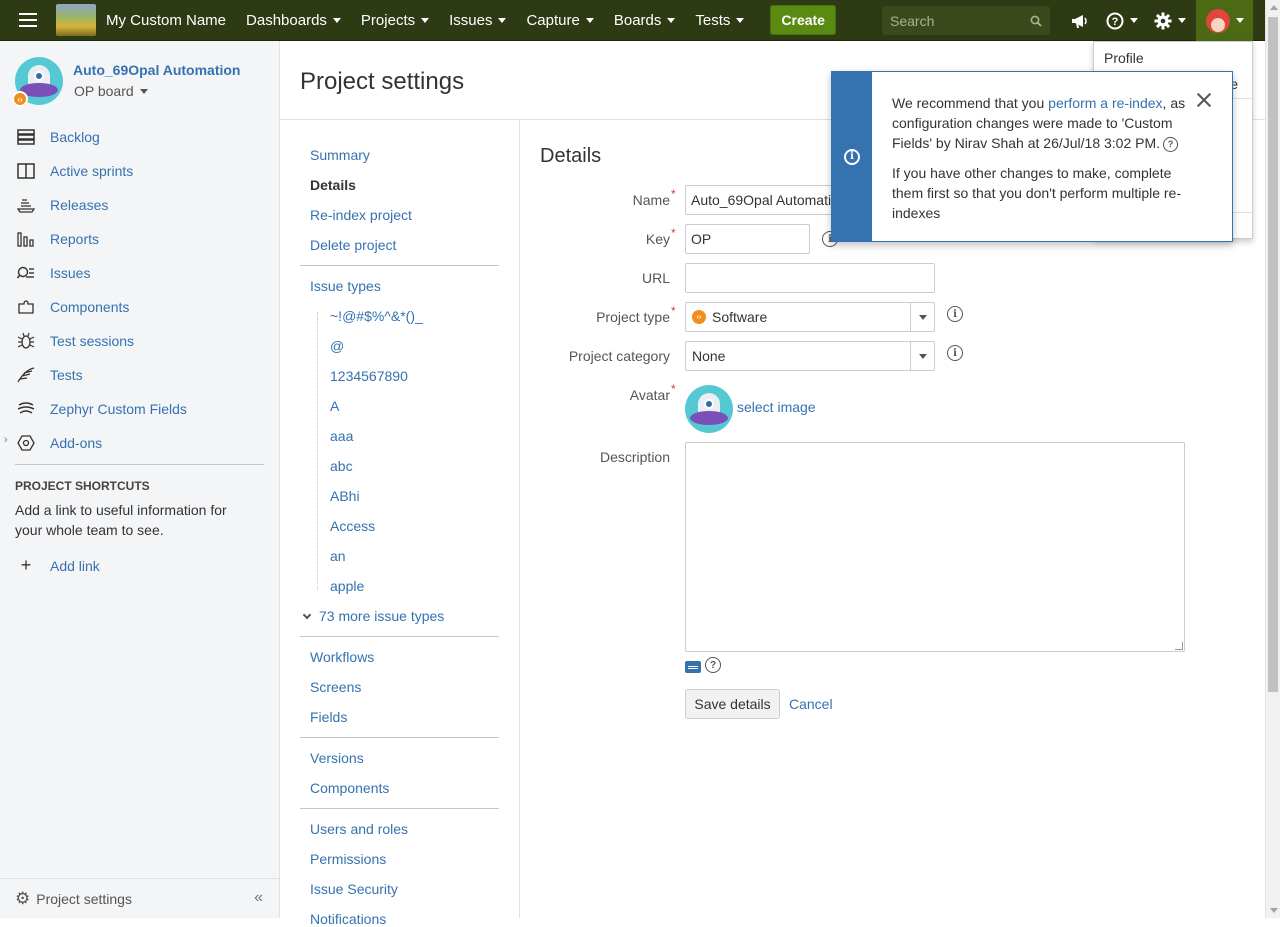 The height and width of the screenshot is (927, 1280). What do you see at coordinates (75, 137) in the screenshot?
I see `sidebar-item-label: Backlog` at bounding box center [75, 137].